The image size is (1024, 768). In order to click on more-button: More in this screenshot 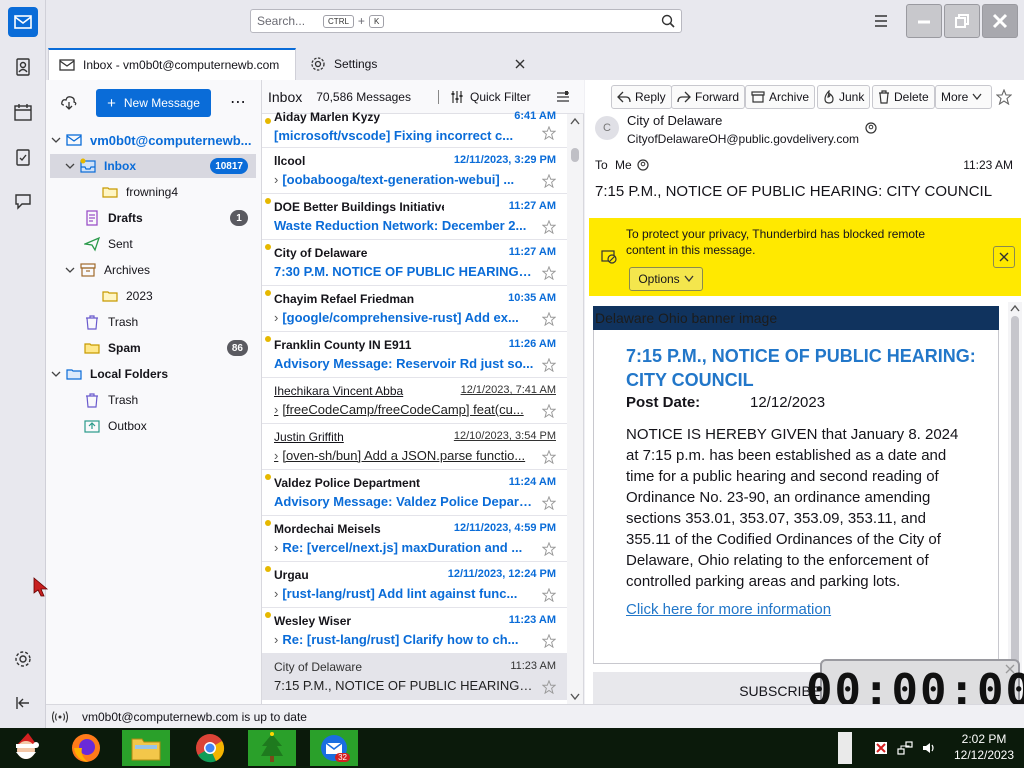, I will do `click(964, 97)`.